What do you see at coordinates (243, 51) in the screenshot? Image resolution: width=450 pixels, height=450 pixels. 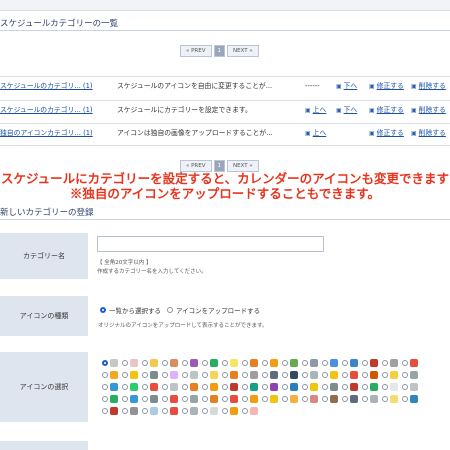 I see `pager-next-button: NEXT »` at bounding box center [243, 51].